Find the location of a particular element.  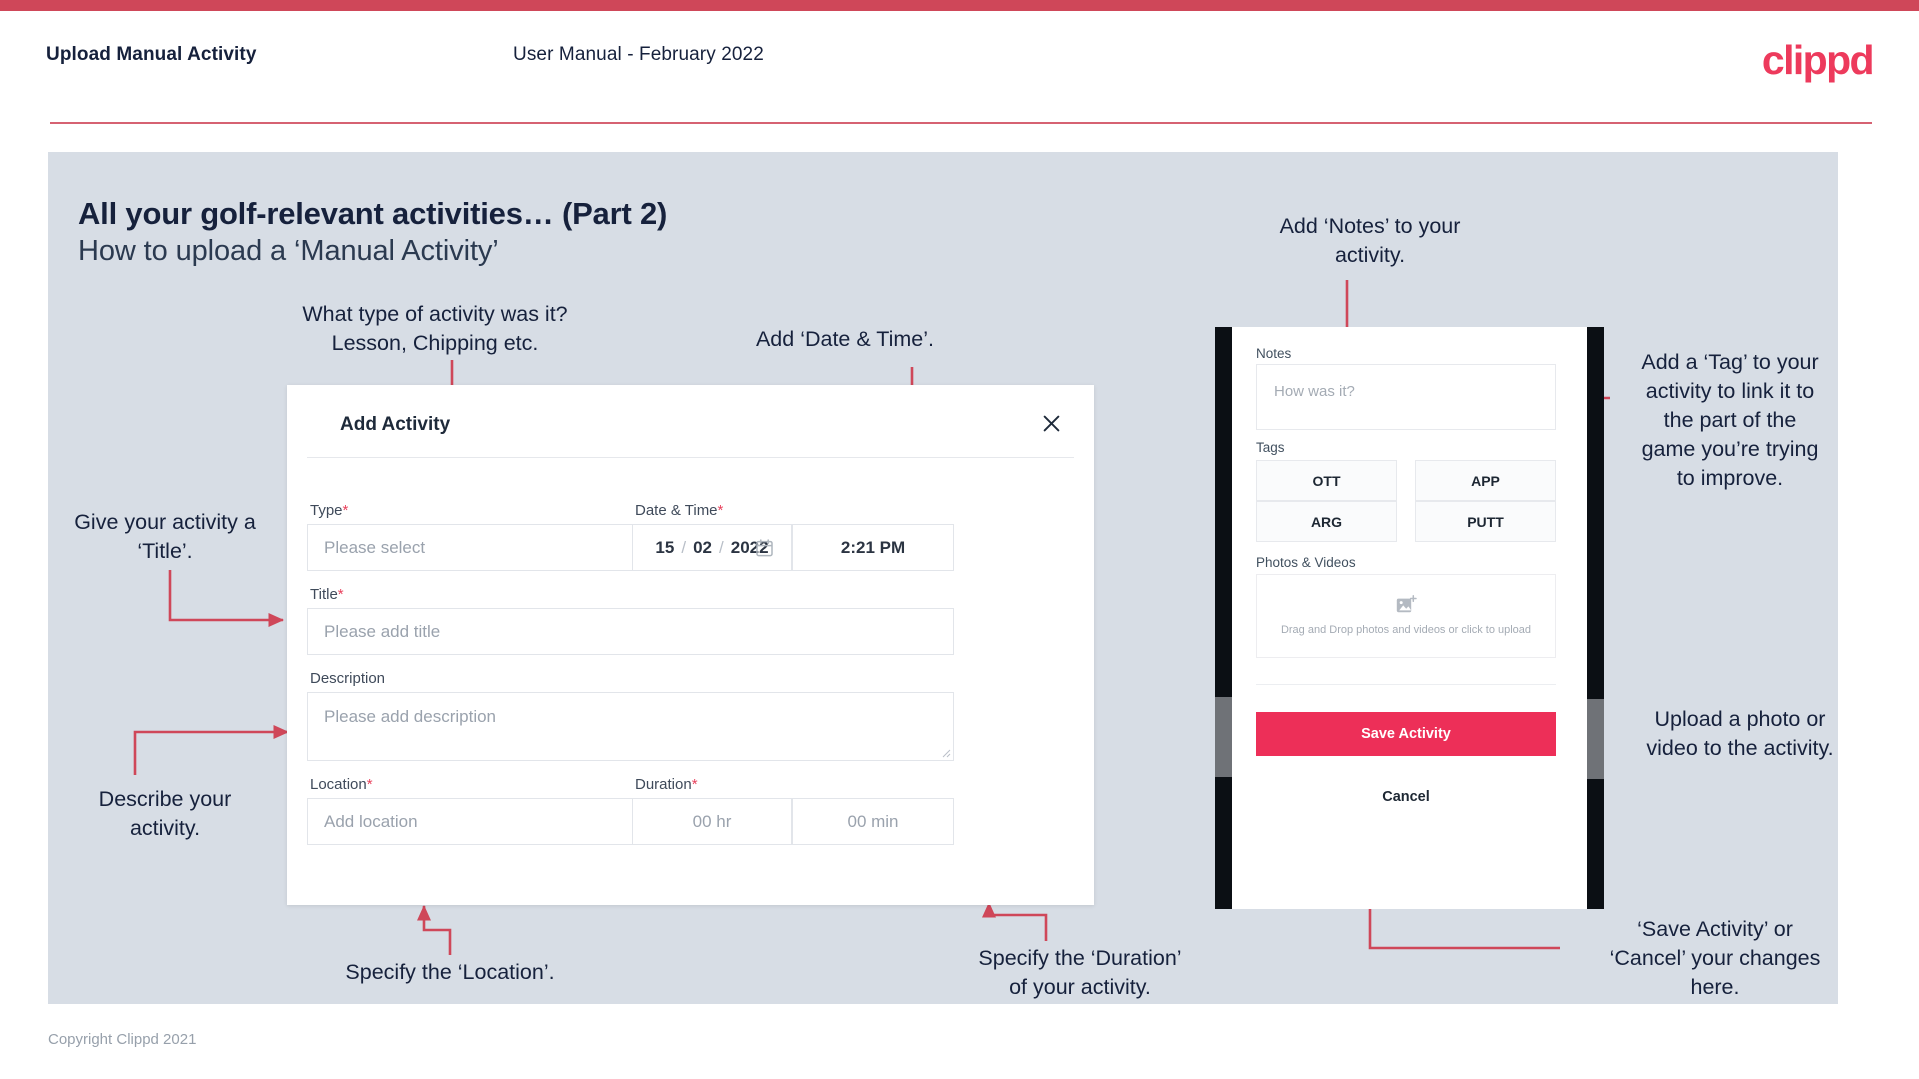

title-placeholder: Please add title is located at coordinates (382, 631).